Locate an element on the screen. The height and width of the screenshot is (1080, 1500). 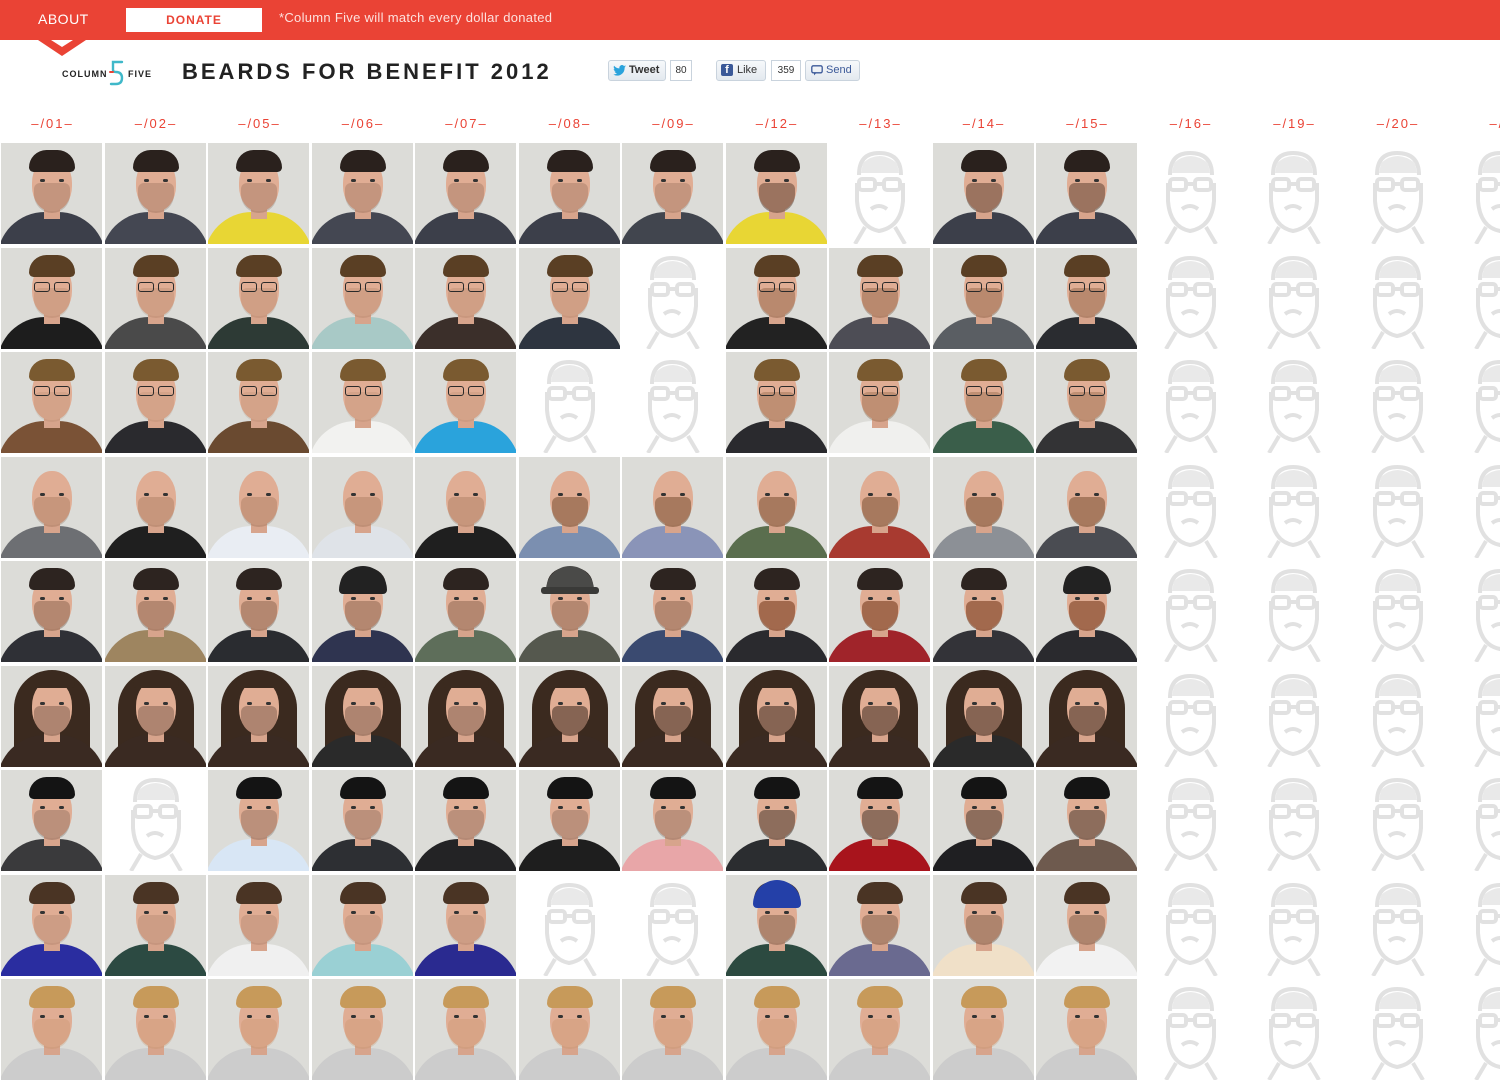
about-link: ABOUT is located at coordinates (63, 19).